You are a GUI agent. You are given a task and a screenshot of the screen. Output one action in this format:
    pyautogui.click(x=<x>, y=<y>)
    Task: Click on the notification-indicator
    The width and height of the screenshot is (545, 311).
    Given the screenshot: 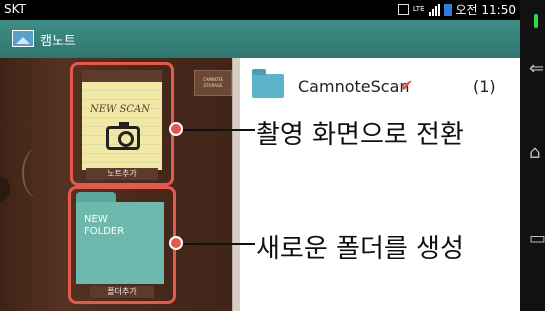 What is the action you would take?
    pyautogui.click(x=536, y=21)
    